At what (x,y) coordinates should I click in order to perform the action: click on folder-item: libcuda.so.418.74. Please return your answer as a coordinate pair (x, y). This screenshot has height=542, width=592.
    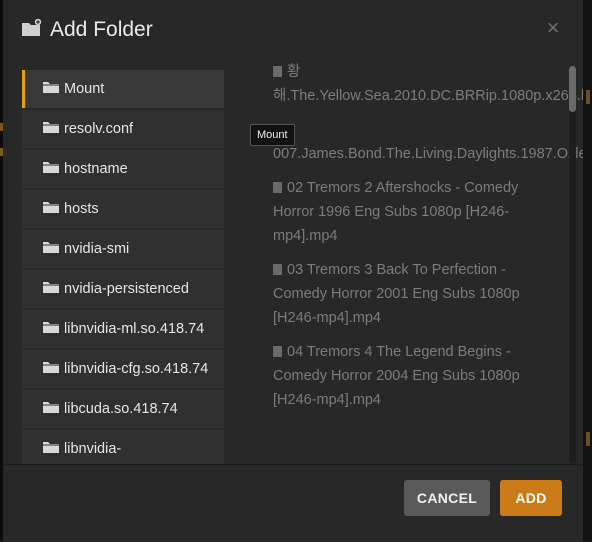
    Looking at the image, I should click on (123, 409).